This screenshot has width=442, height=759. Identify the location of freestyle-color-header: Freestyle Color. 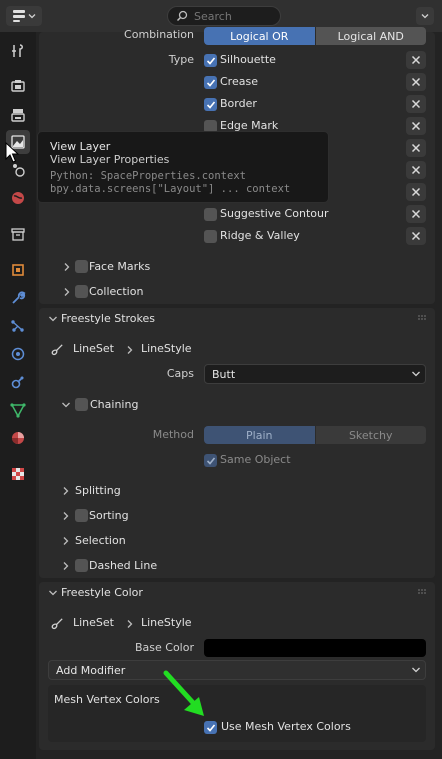
(237, 593).